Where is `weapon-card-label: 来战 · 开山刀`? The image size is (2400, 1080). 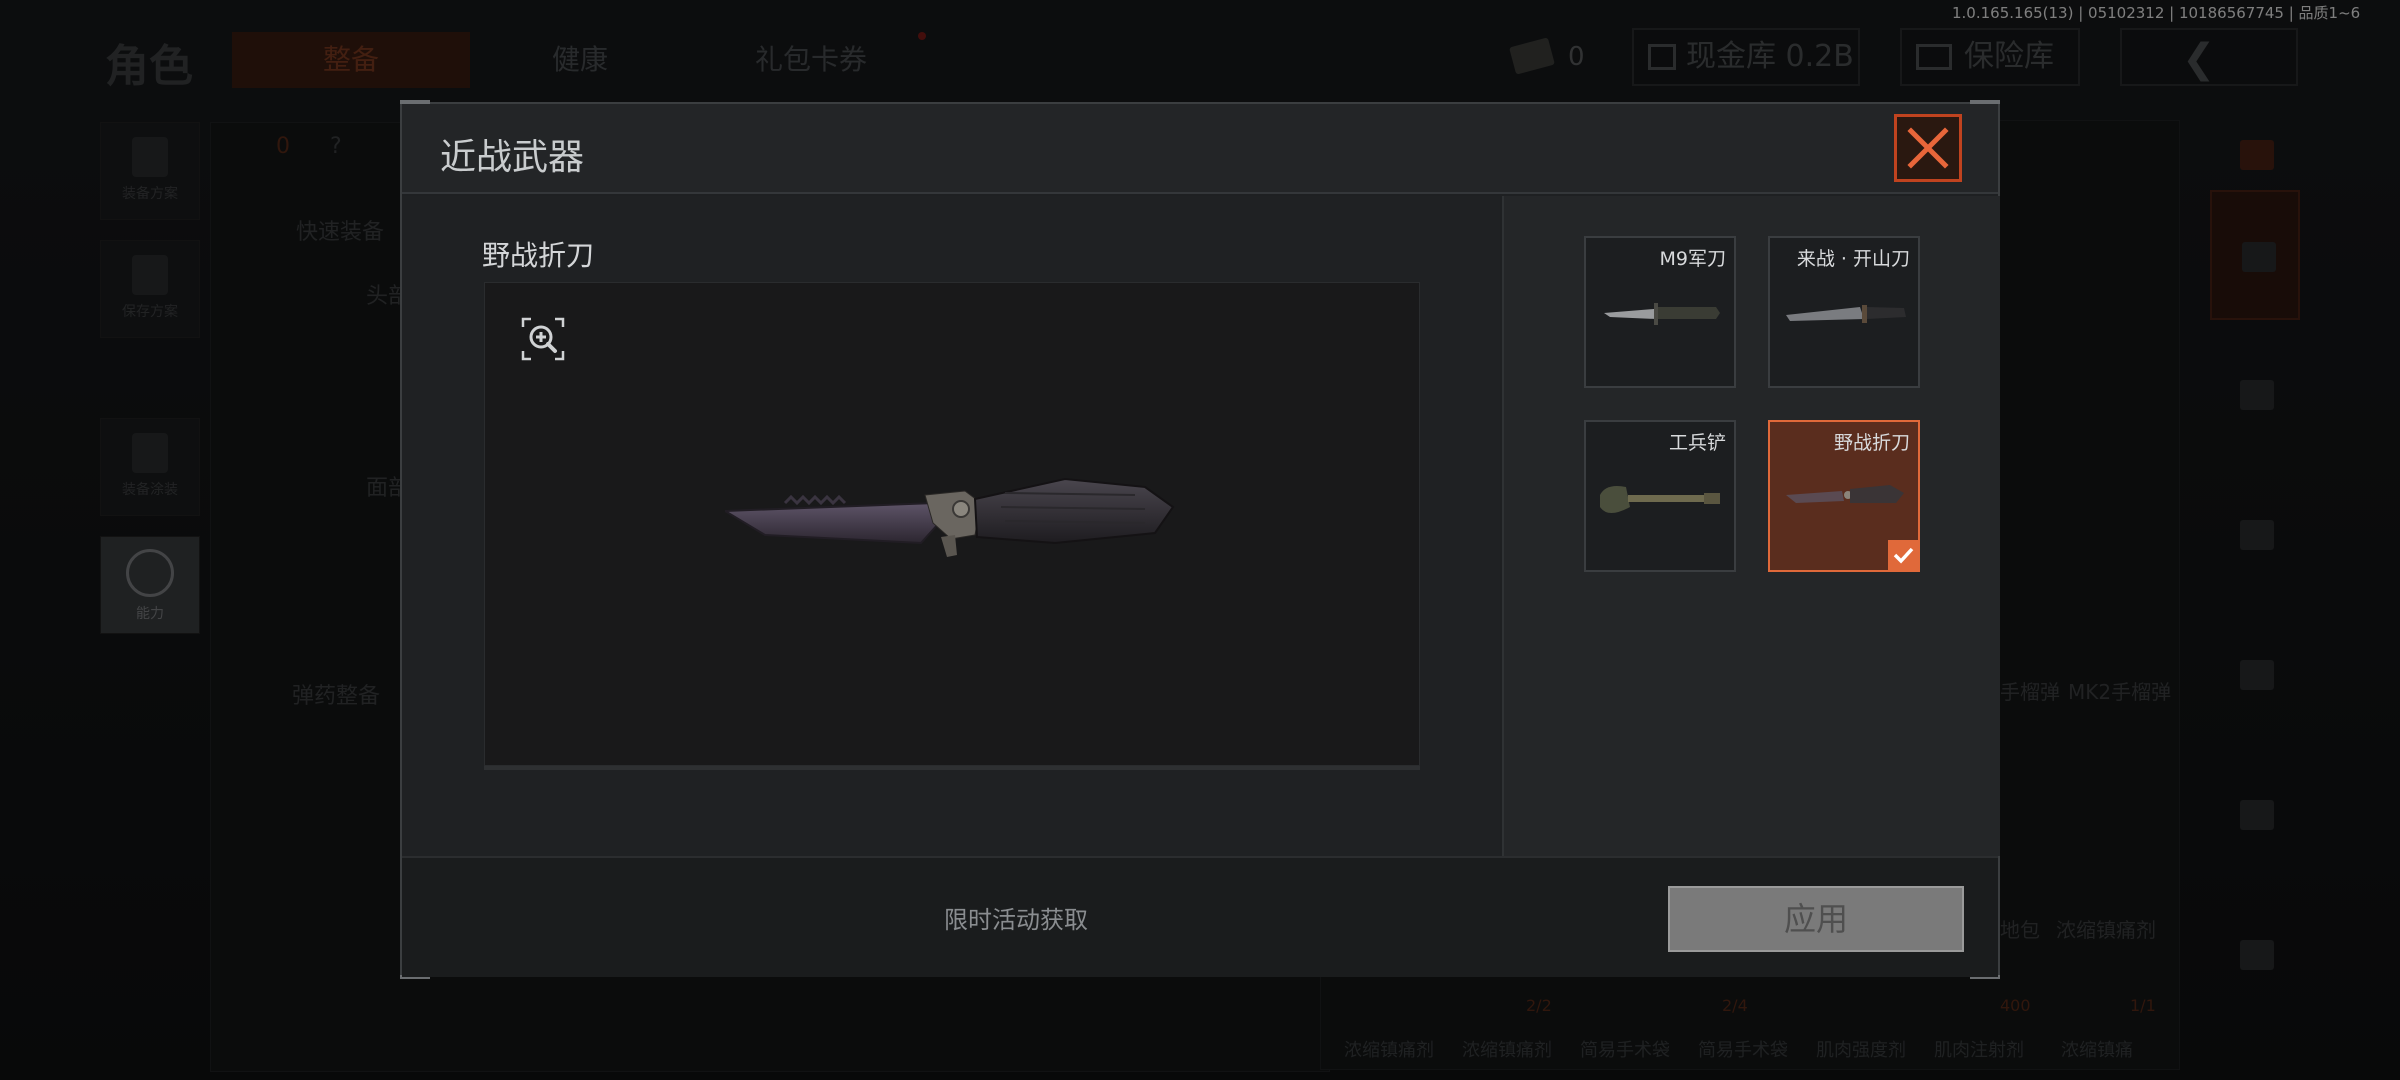 weapon-card-label: 来战 · 开山刀 is located at coordinates (1853, 259).